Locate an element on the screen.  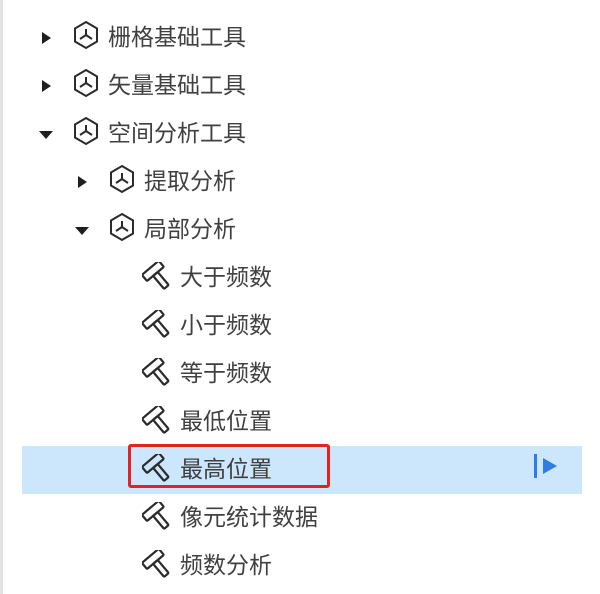
tree-item-spatial-analysis-tools: 空间分析工具 is located at coordinates (300, 134).